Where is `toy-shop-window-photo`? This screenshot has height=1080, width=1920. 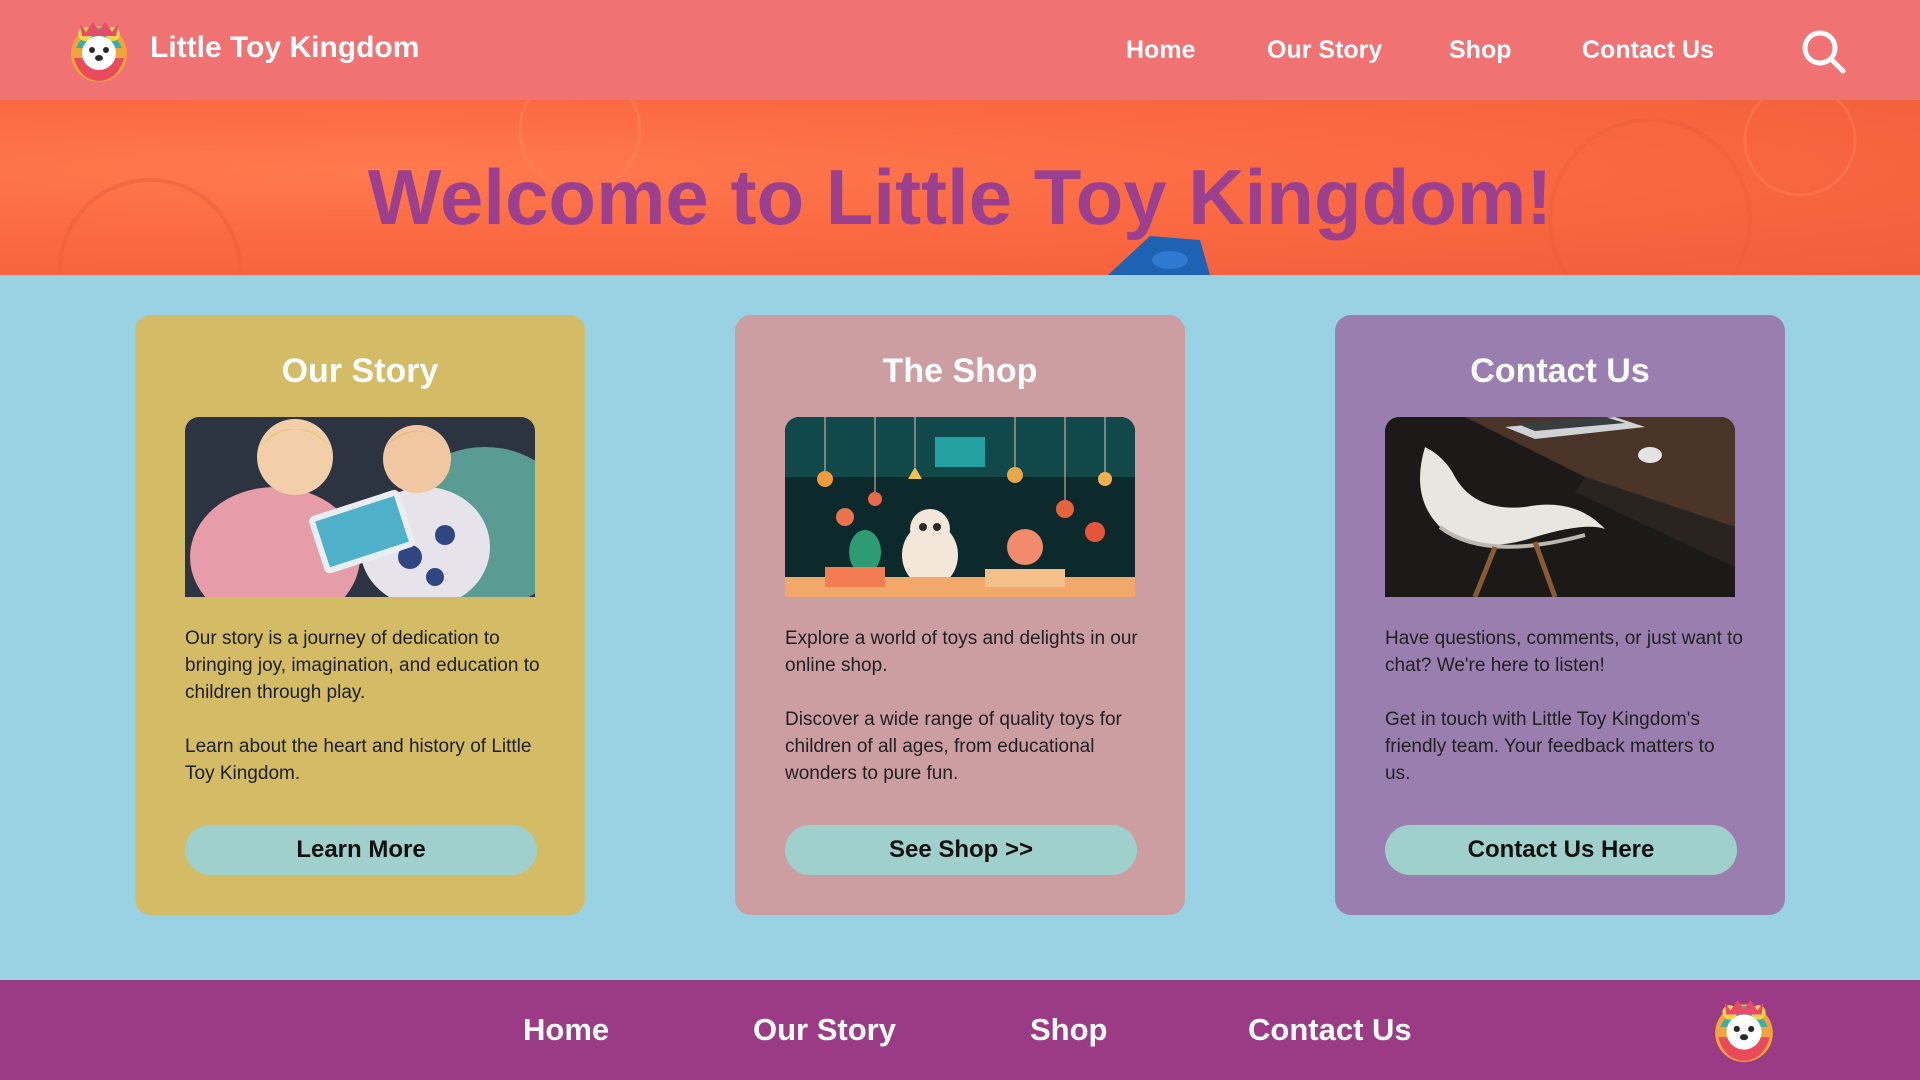 toy-shop-window-photo is located at coordinates (960, 507).